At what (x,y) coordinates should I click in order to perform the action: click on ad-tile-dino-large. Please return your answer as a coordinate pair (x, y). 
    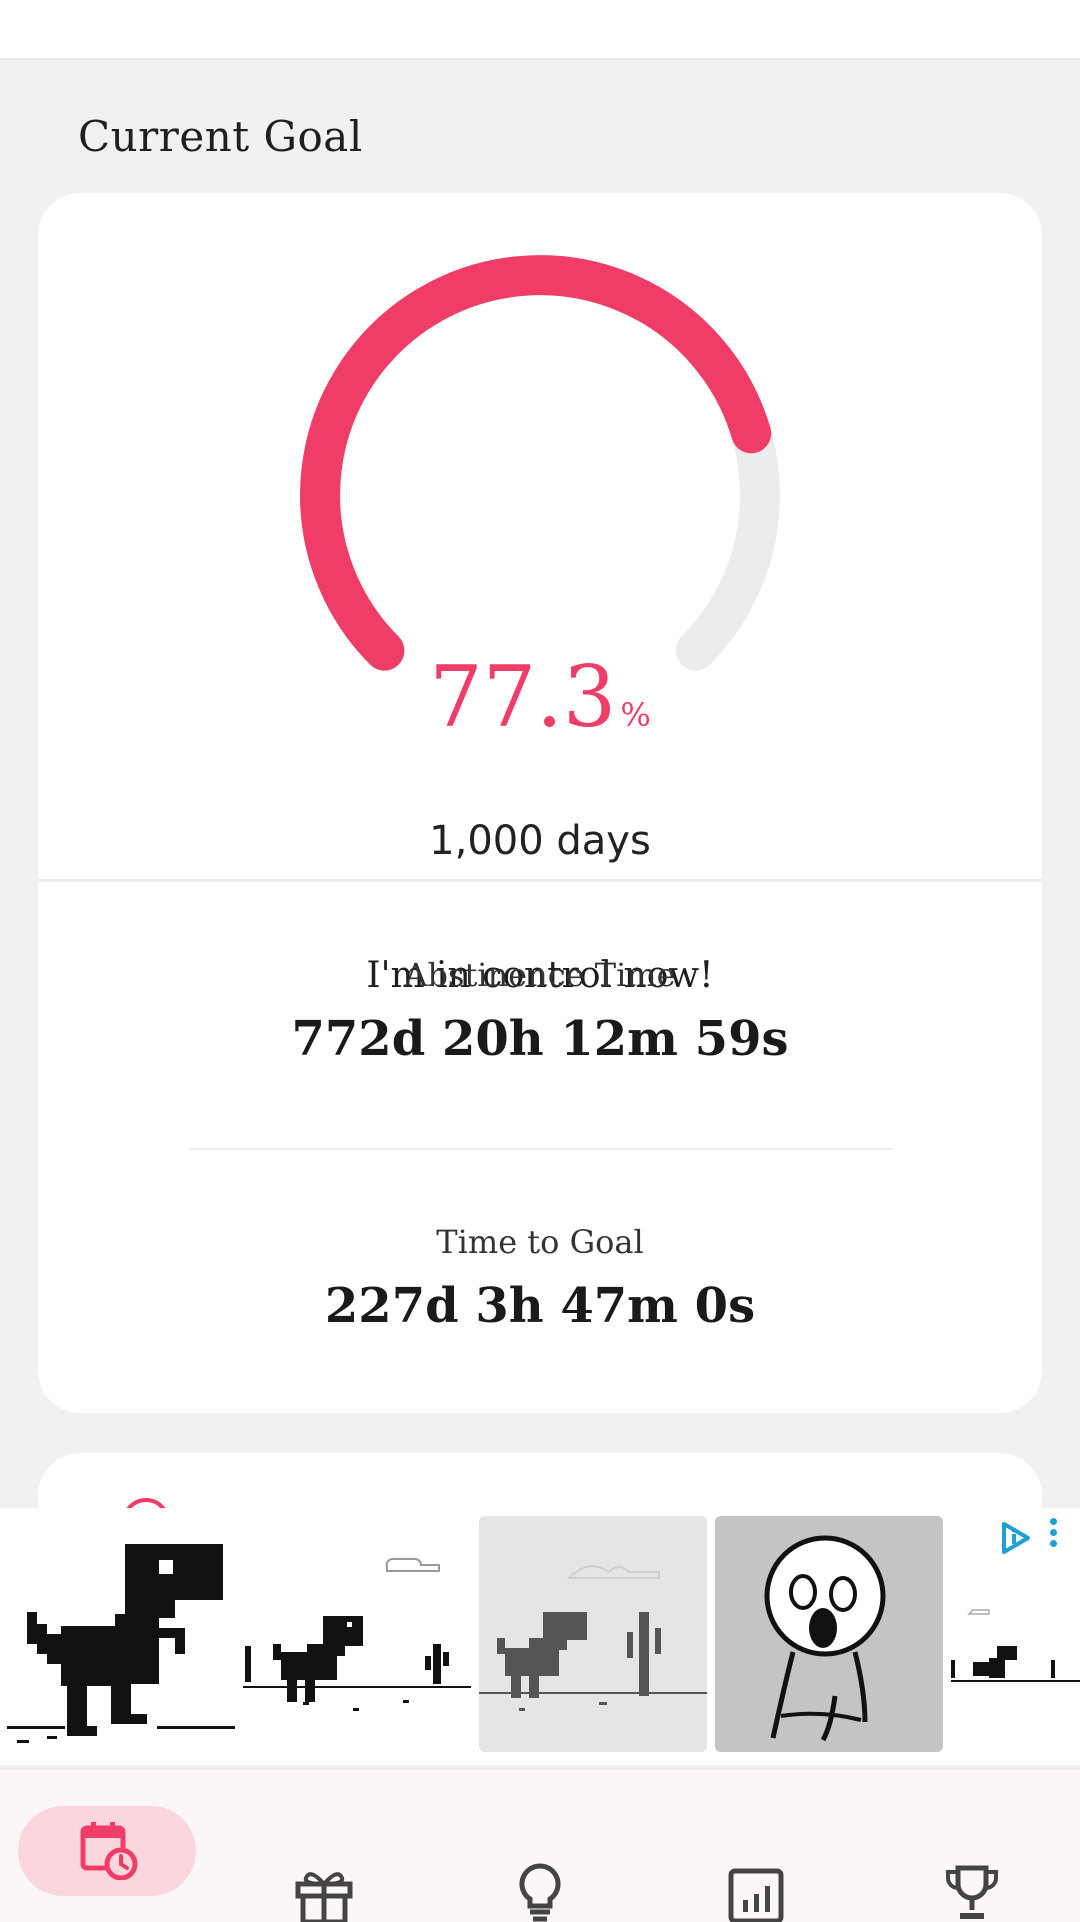
    Looking at the image, I should click on (121, 1634).